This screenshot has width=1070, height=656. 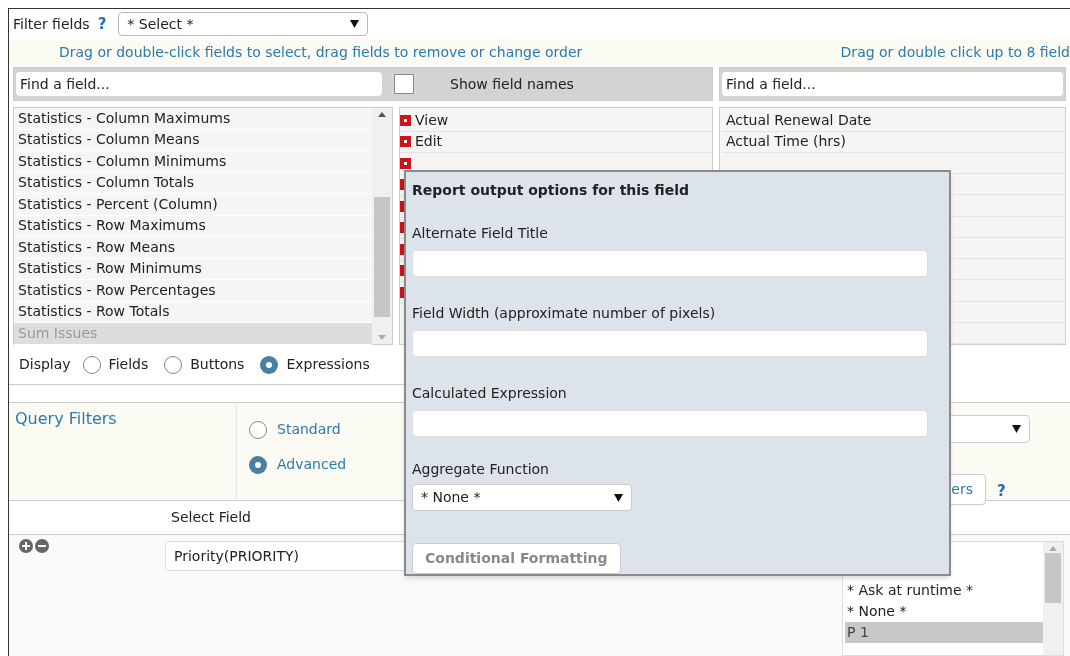 What do you see at coordinates (944, 611) in the screenshot?
I see `value-list-item: * None *` at bounding box center [944, 611].